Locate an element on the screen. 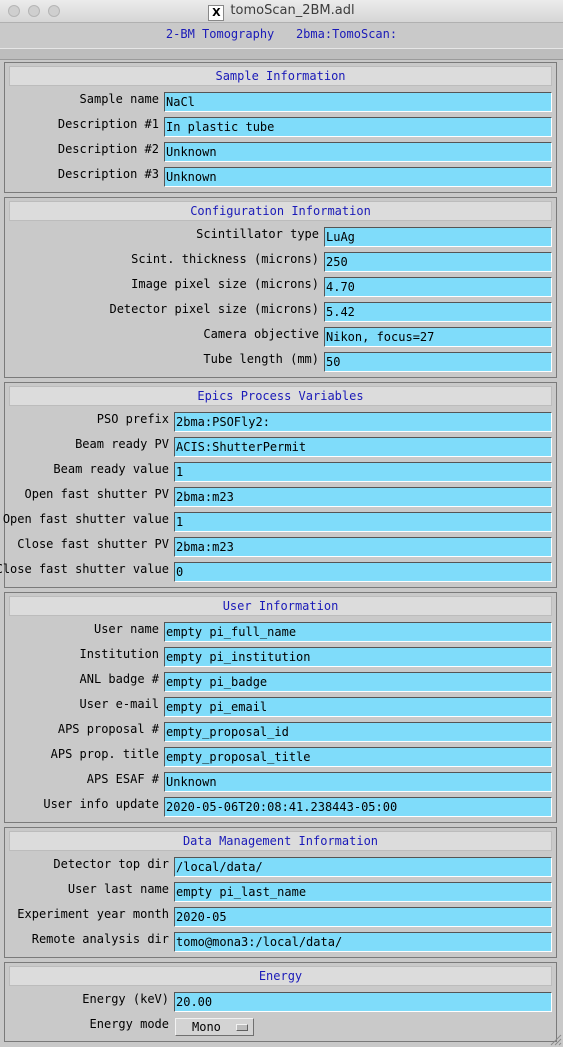 The width and height of the screenshot is (563, 1047). open-fast-shutter-value-label: Open fast shutter value is located at coordinates (85, 519).